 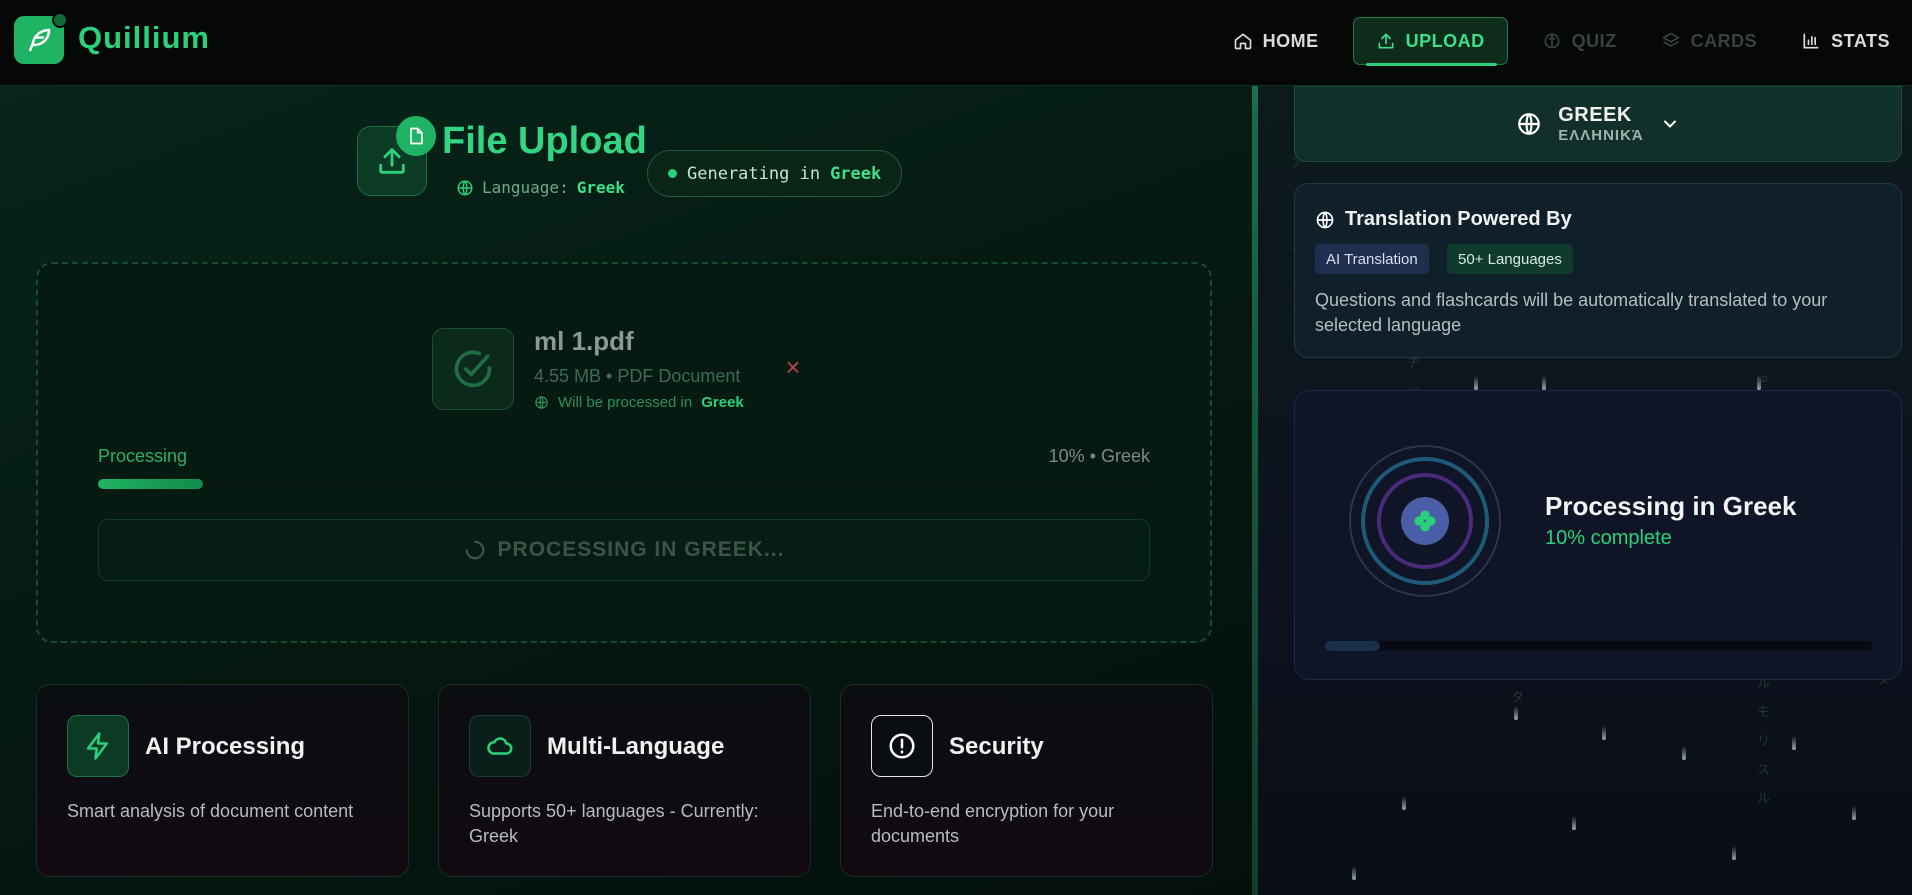 I want to click on check-circle-icon, so click(x=473, y=369).